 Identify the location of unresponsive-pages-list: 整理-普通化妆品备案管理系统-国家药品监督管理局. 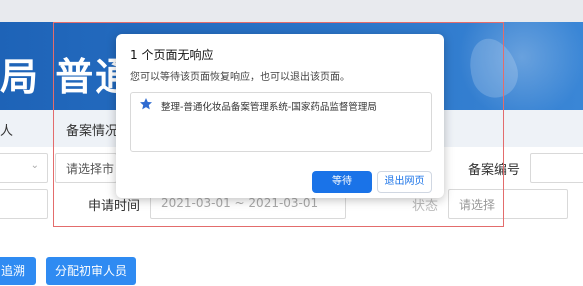
(281, 122).